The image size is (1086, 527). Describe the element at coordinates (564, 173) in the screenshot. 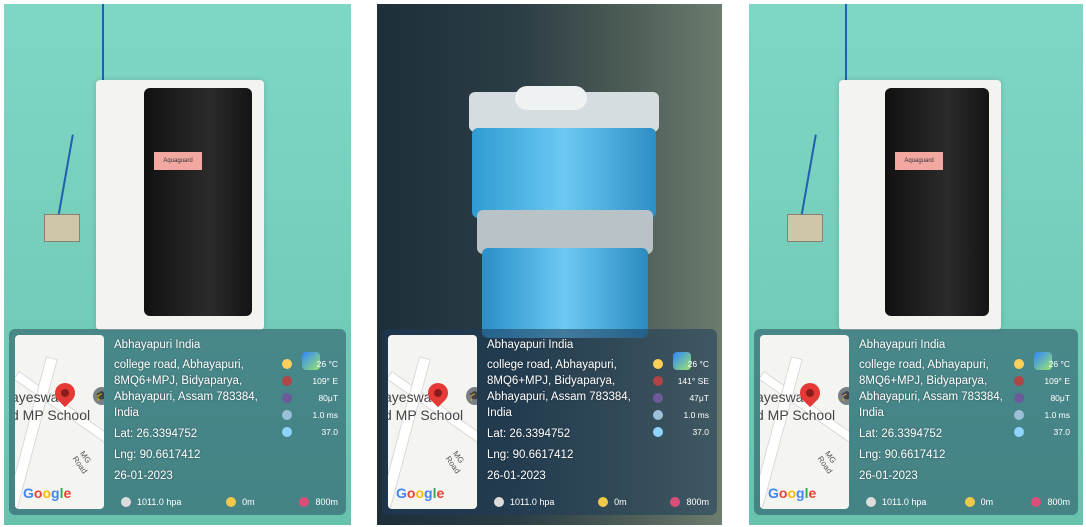

I see `purifier-upper-tank` at that location.